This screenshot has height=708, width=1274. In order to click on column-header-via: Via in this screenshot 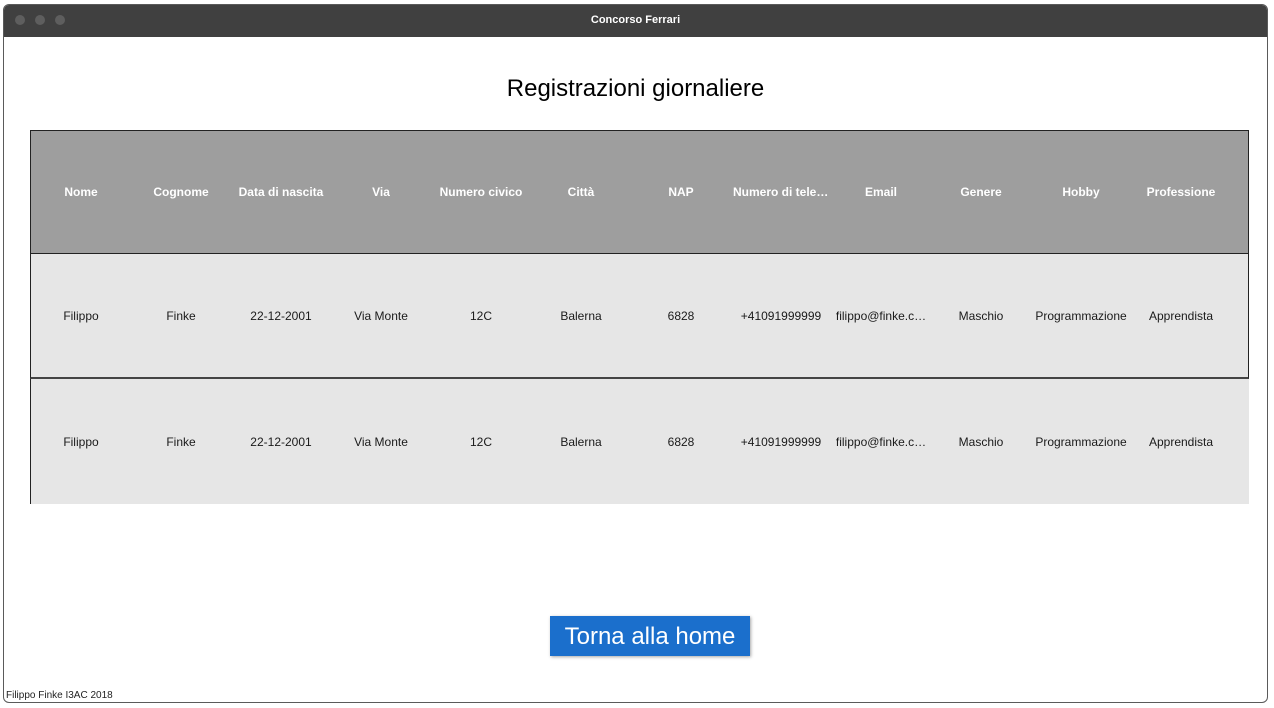, I will do `click(381, 192)`.